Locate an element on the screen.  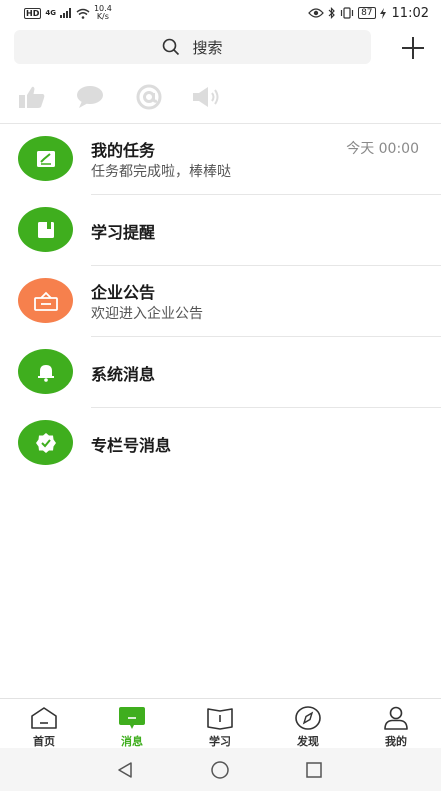
home-circle-icon is located at coordinates (220, 770).